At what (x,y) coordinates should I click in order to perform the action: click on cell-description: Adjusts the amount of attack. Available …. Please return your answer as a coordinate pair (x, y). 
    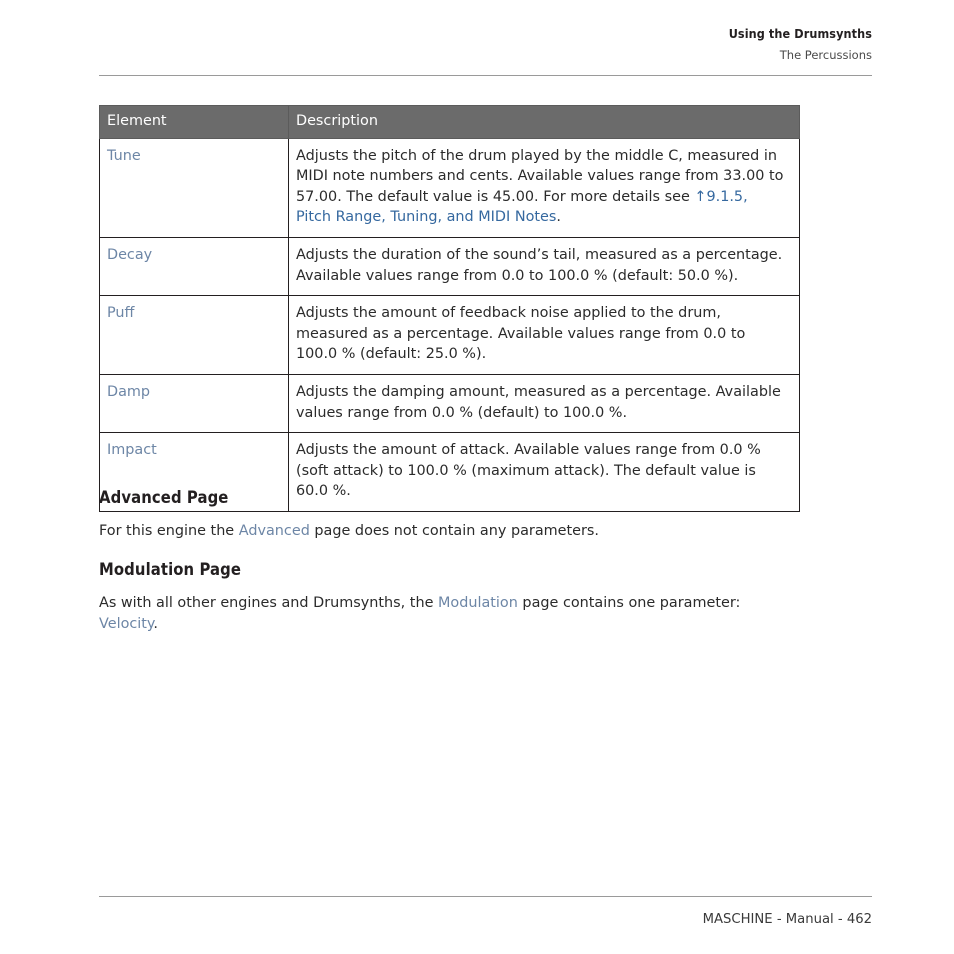
    Looking at the image, I should click on (544, 472).